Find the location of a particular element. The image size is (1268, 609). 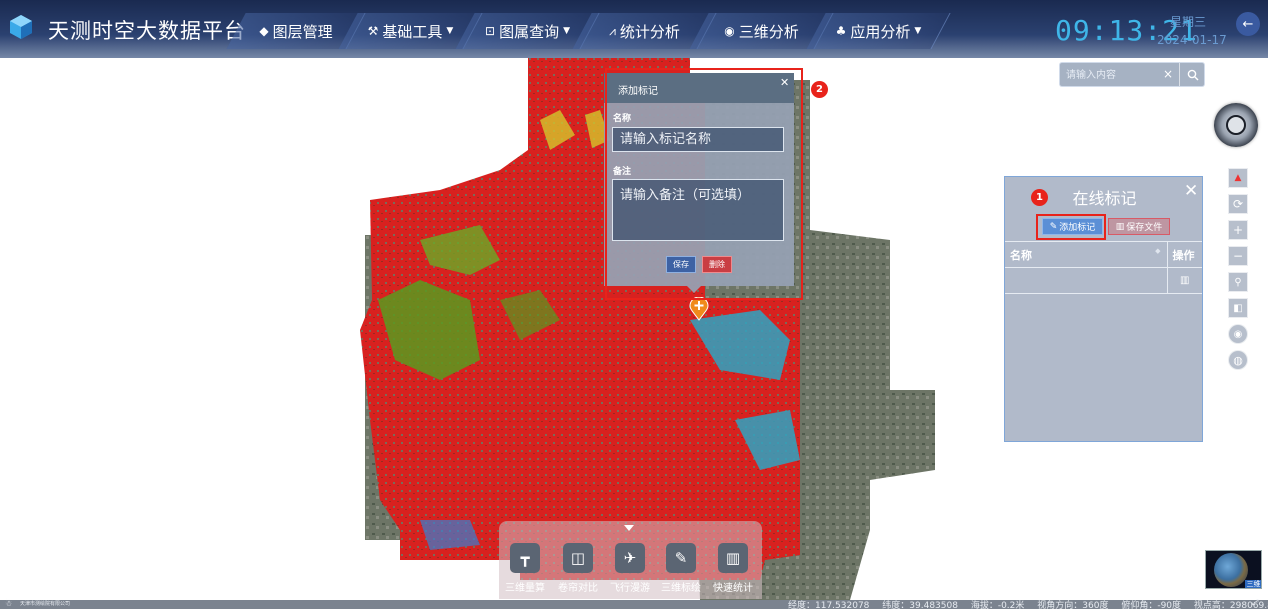

clock-weekday: 星期三 is located at coordinates (1188, 22).